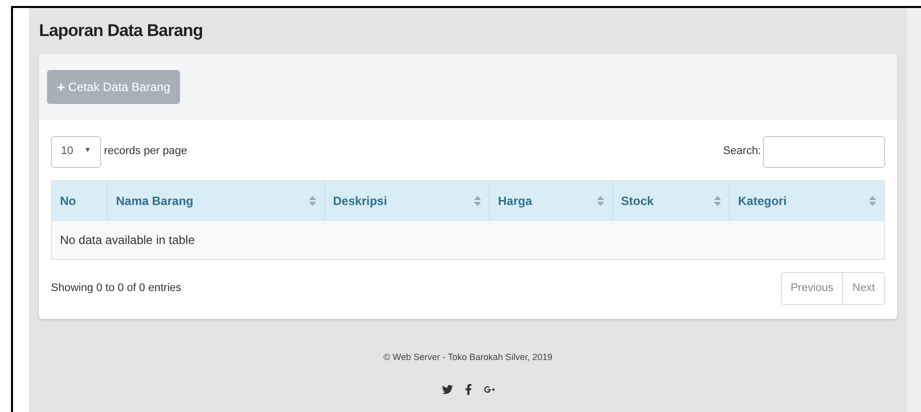 This screenshot has width=921, height=412. What do you see at coordinates (121, 31) in the screenshot?
I see `page-title: Laporan Data Barang` at bounding box center [121, 31].